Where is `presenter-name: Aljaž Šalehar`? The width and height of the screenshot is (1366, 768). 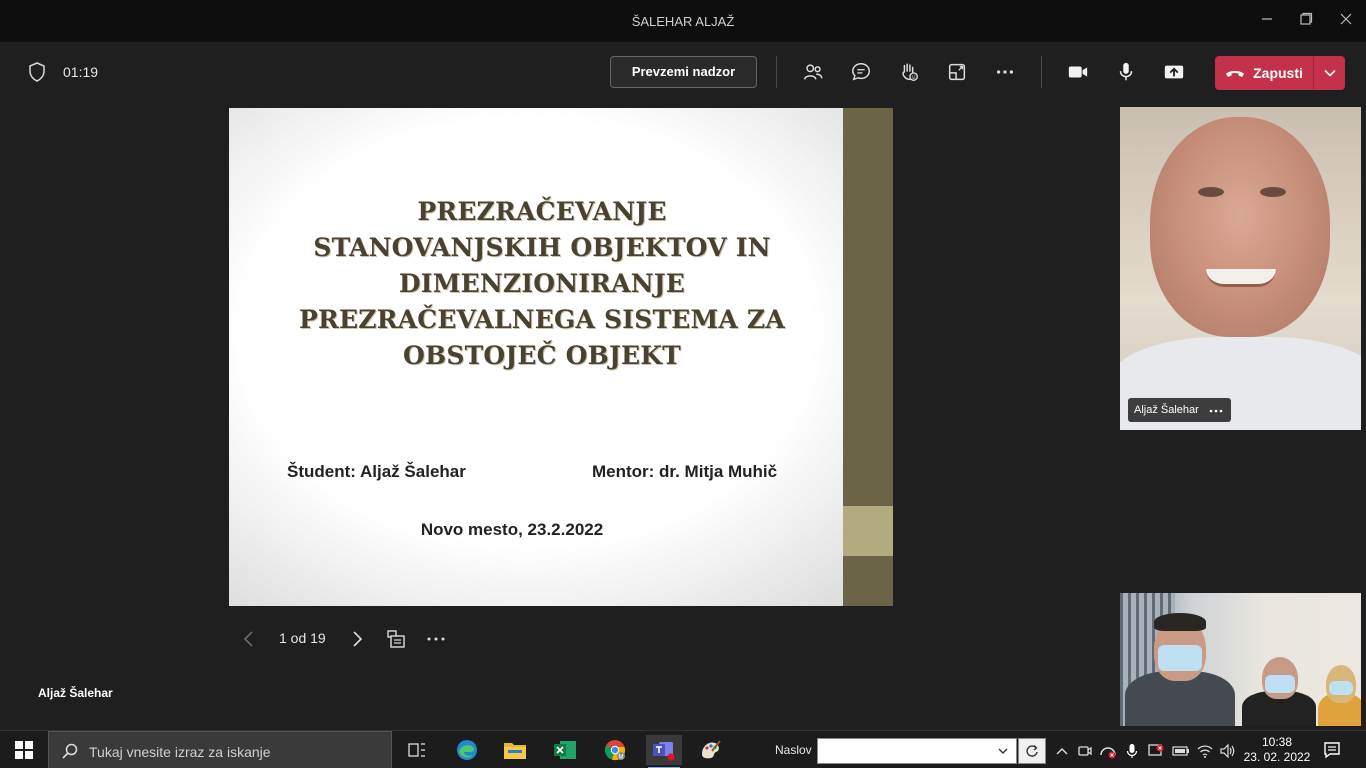 presenter-name: Aljaž Šalehar is located at coordinates (75, 693).